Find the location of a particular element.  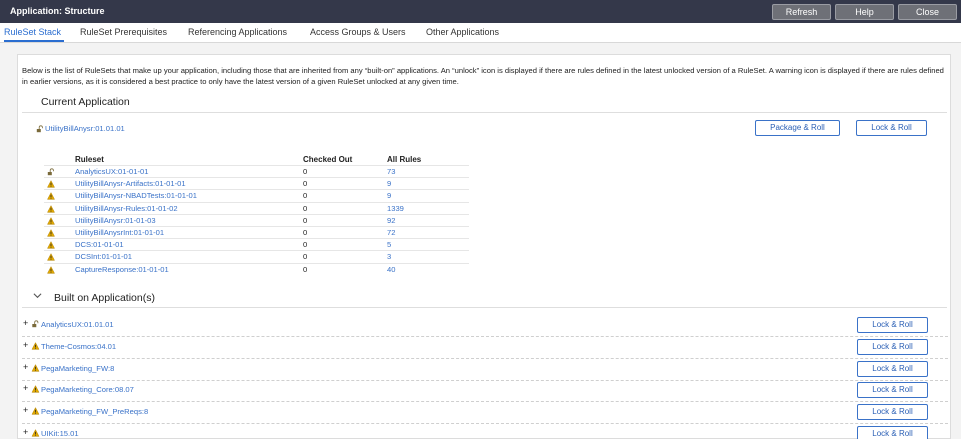

built-on-app-link: AnalyticsUX:01.01.01 is located at coordinates (77, 324).